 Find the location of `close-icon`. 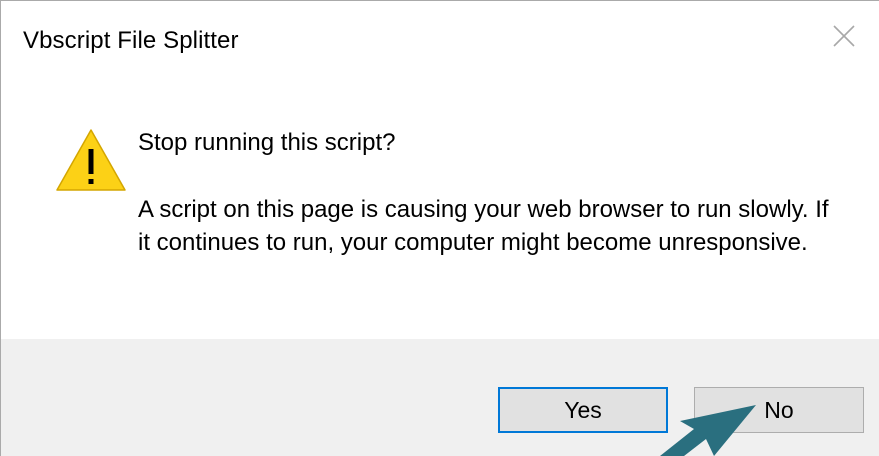

close-icon is located at coordinates (844, 36).